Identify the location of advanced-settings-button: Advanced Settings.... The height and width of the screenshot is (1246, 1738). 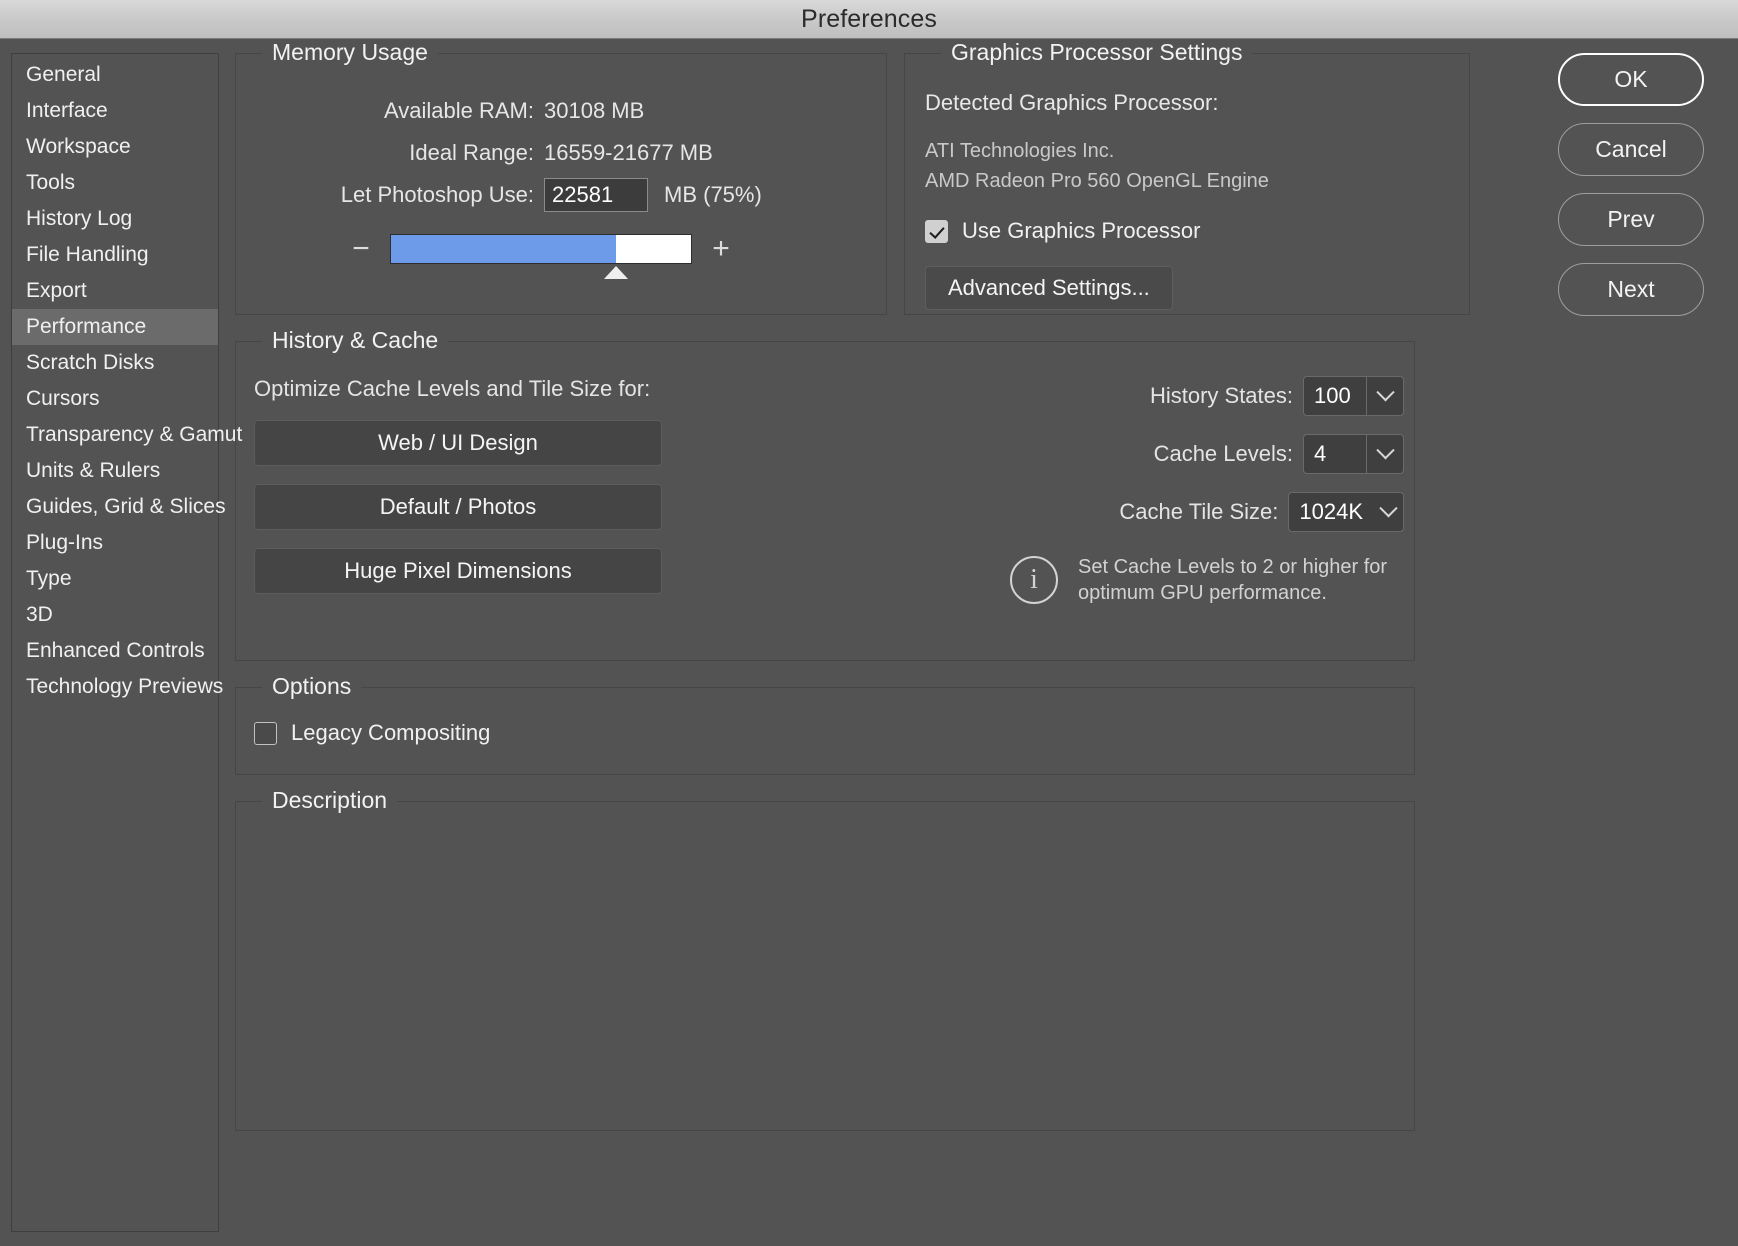
(1049, 288).